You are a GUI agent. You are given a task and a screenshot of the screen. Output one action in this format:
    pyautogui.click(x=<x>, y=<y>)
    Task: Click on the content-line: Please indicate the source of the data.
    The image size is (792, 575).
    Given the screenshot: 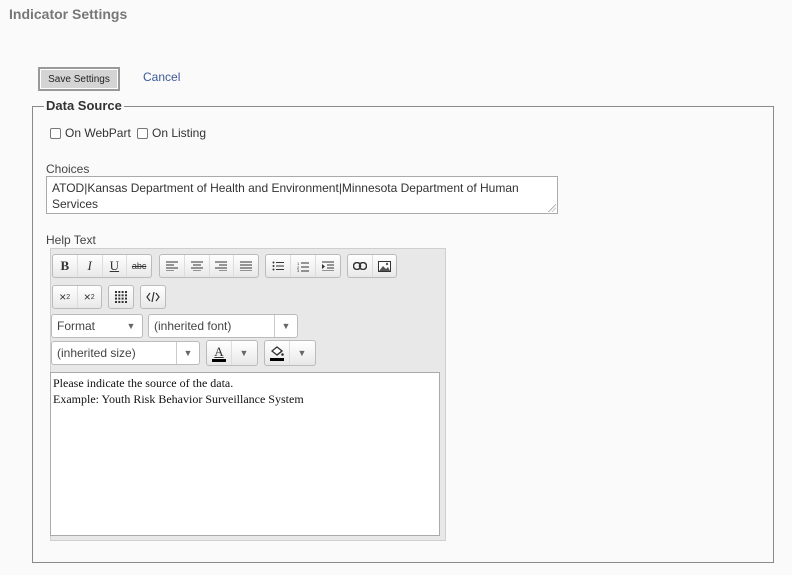 What is the action you would take?
    pyautogui.click(x=143, y=383)
    